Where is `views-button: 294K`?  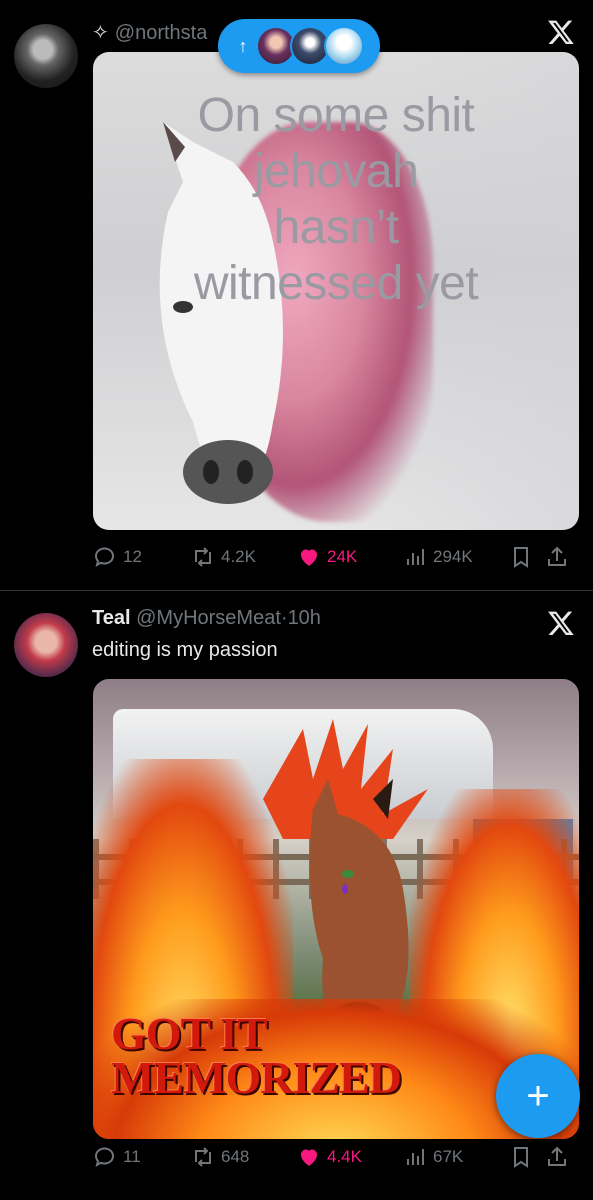
views-button: 294K is located at coordinates (438, 557).